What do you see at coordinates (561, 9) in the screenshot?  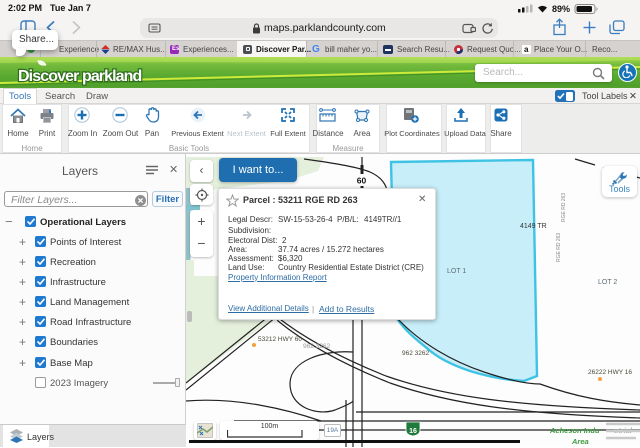 I see `svg-text: 89%` at bounding box center [561, 9].